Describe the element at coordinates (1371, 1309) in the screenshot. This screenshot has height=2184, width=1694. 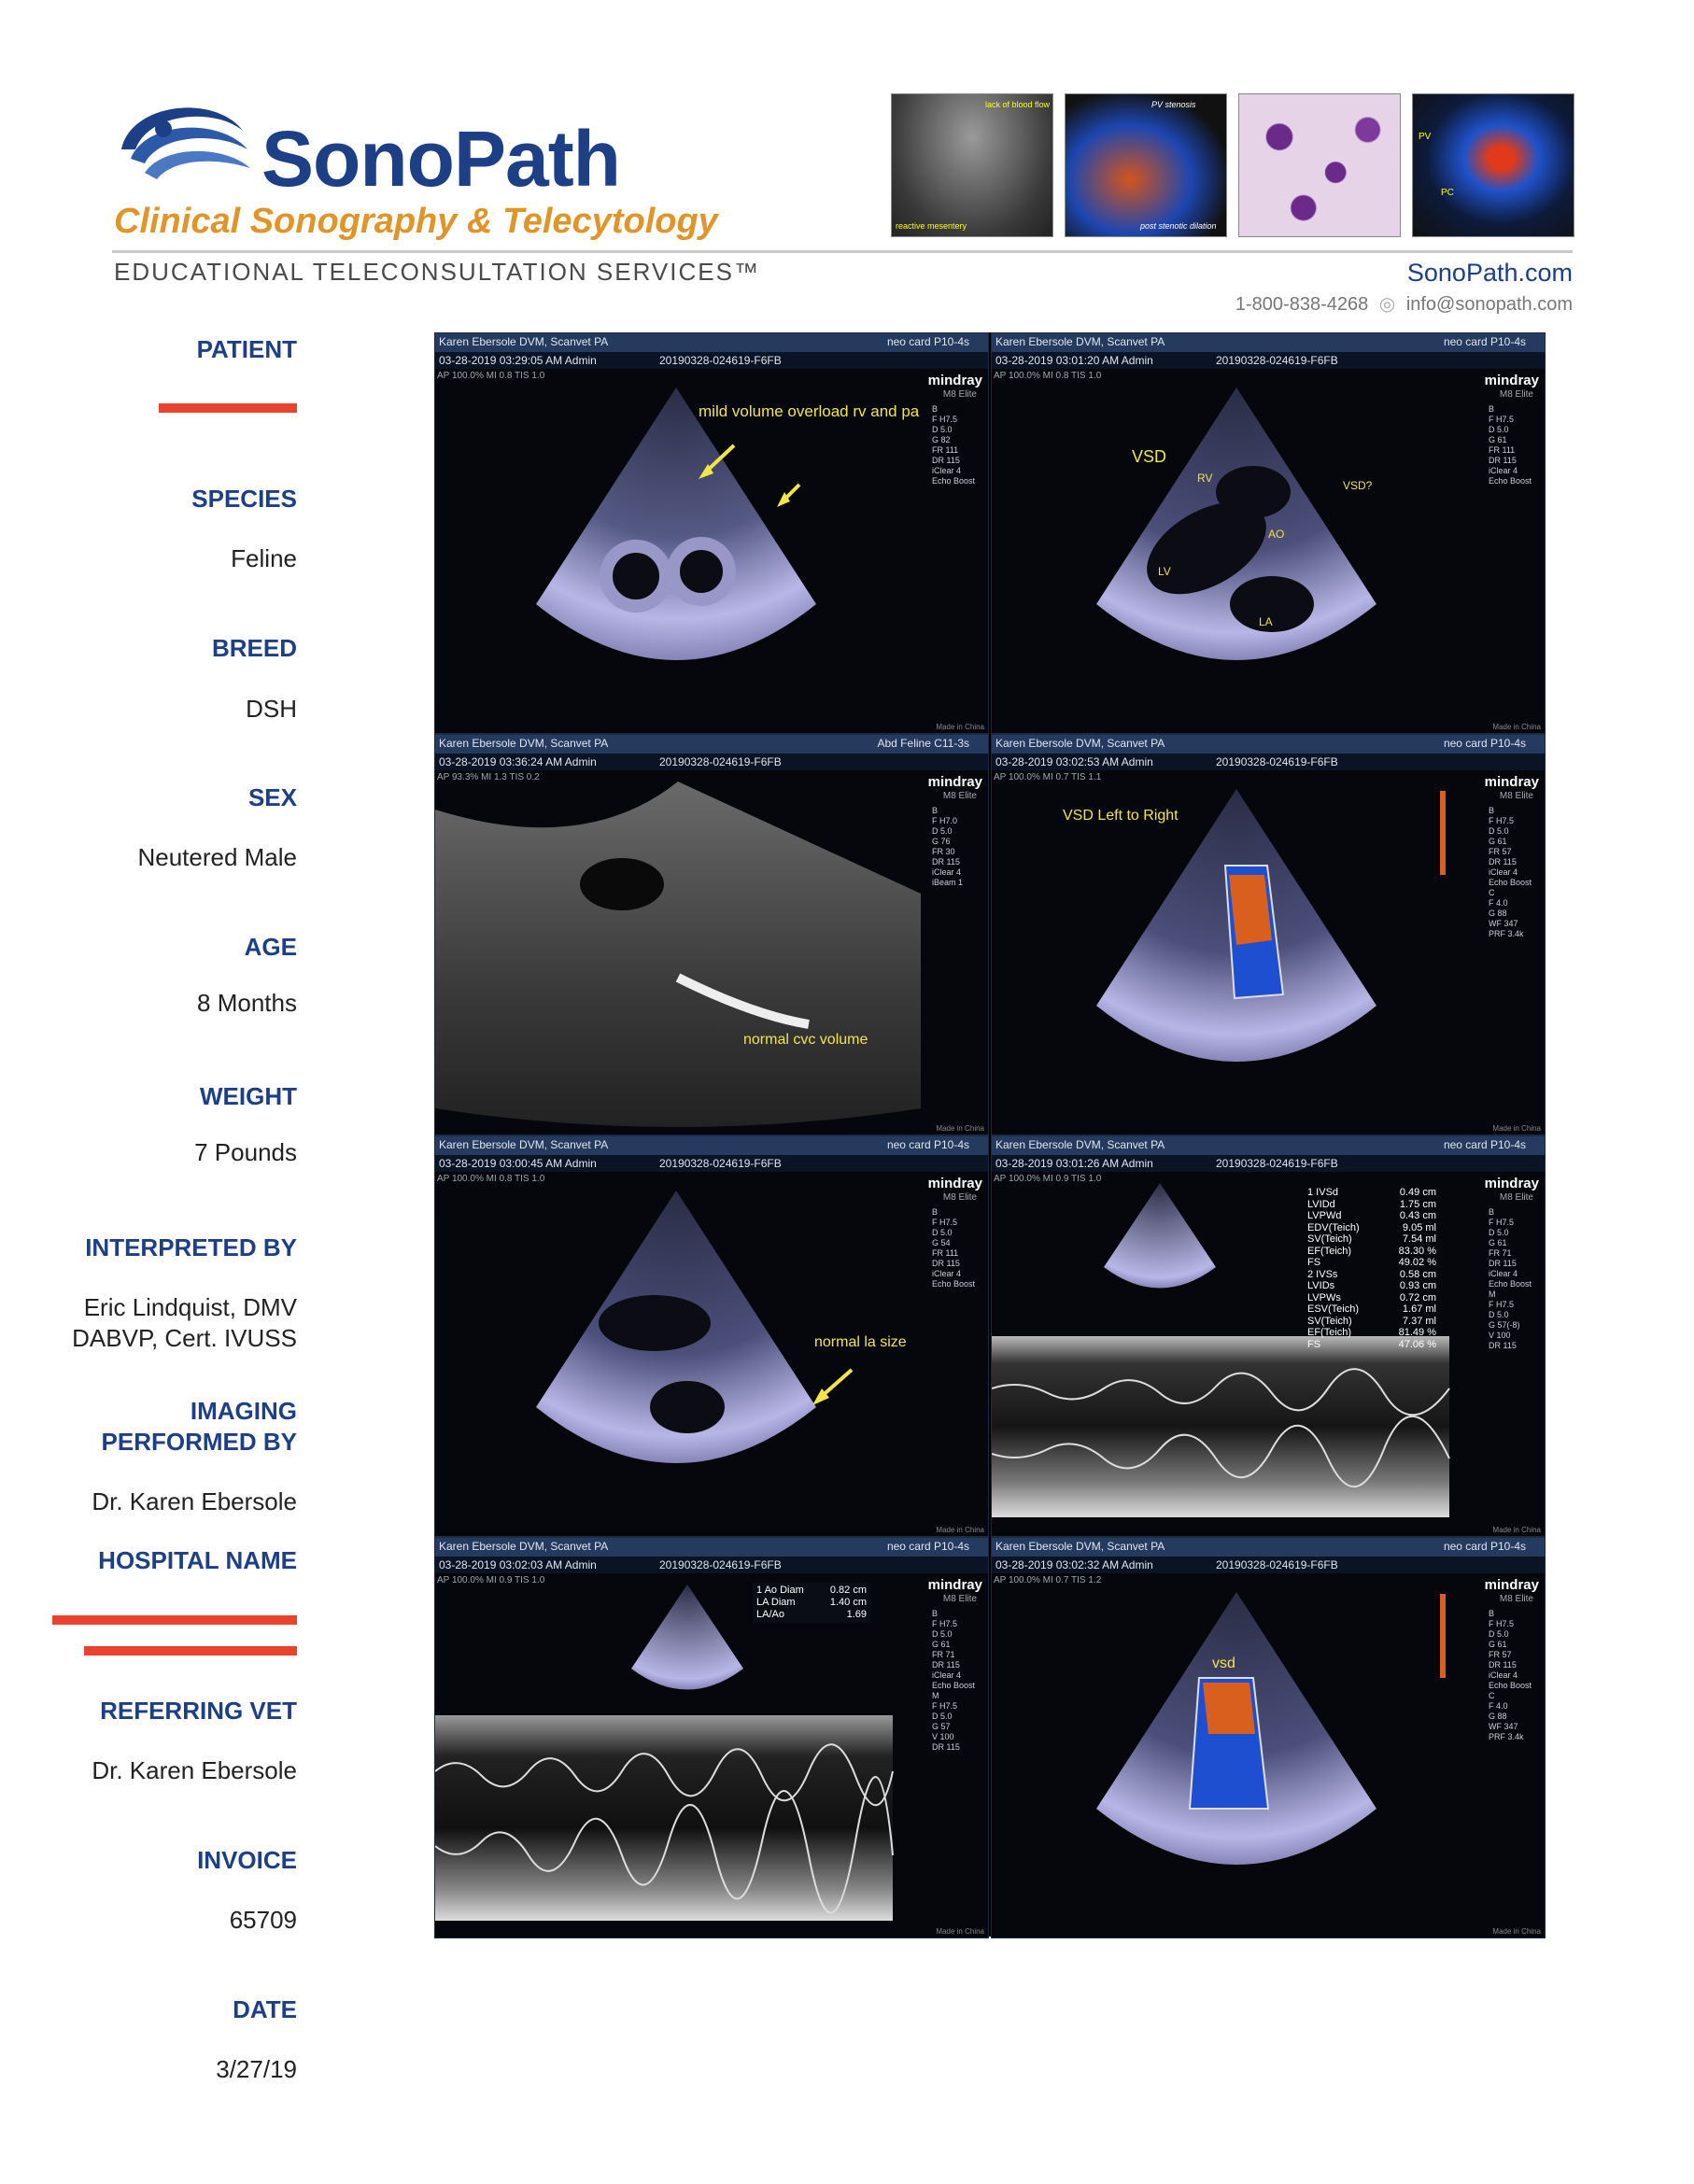
I see `measurement-row: ESV(Teich) 1.67 ml` at that location.